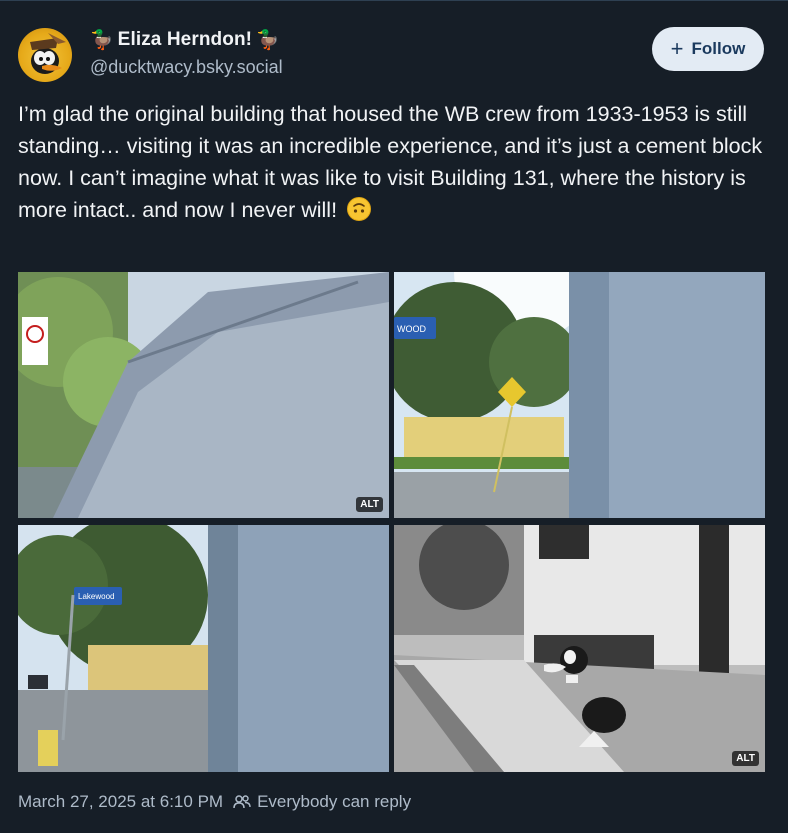 This screenshot has width=788, height=833. I want to click on vintage-photo-with-cartoon-duck, so click(579, 648).